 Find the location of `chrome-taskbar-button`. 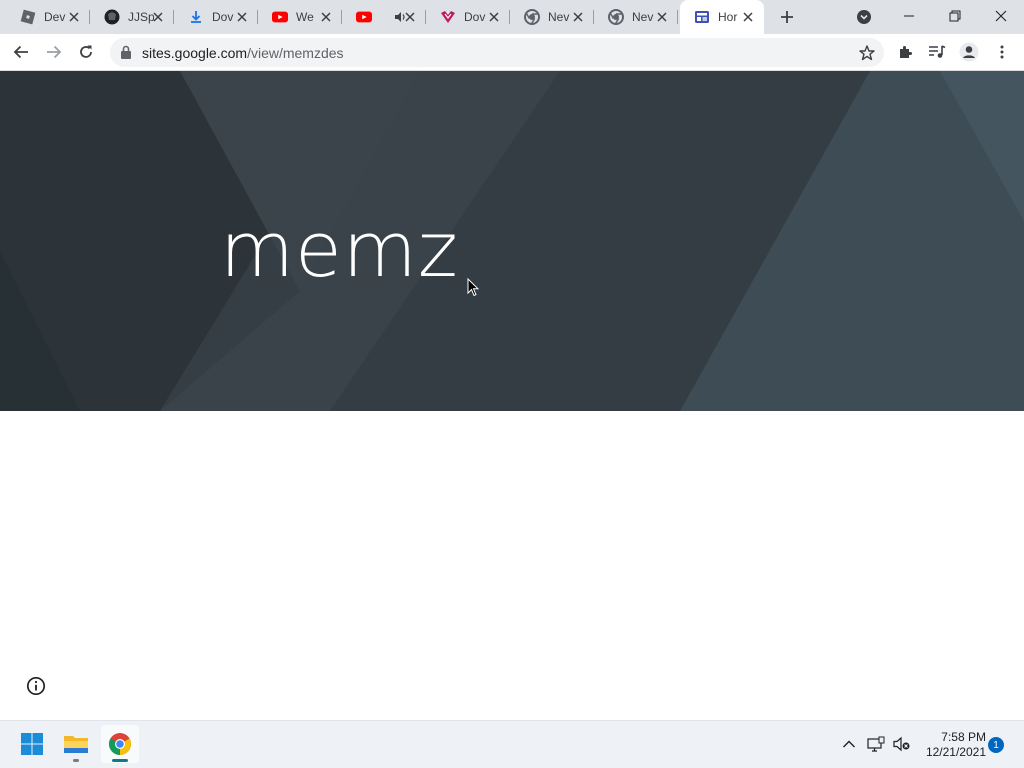

chrome-taskbar-button is located at coordinates (120, 744).